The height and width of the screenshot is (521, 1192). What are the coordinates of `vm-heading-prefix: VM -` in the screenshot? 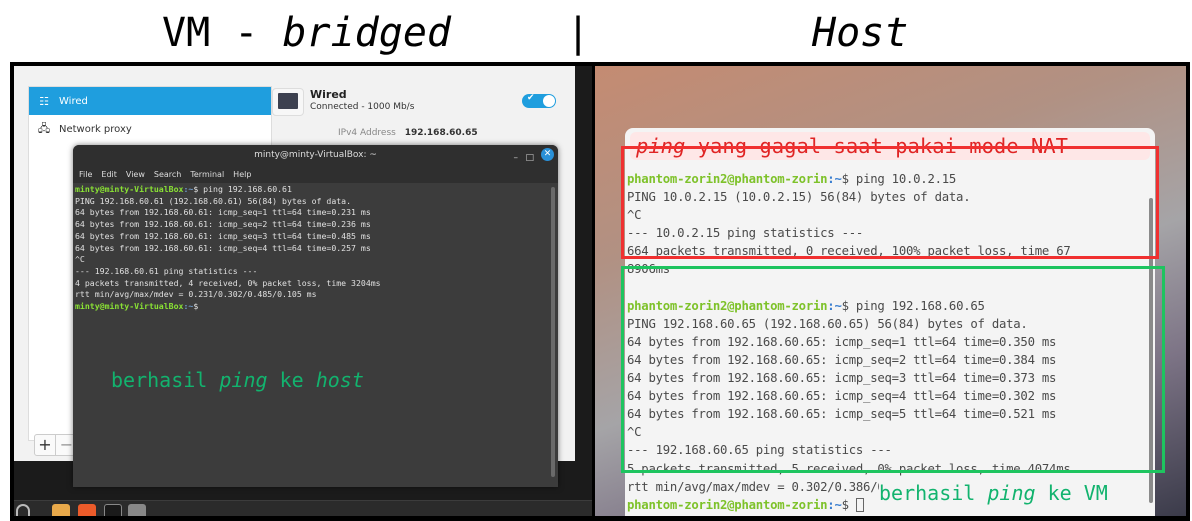 It's located at (222, 33).